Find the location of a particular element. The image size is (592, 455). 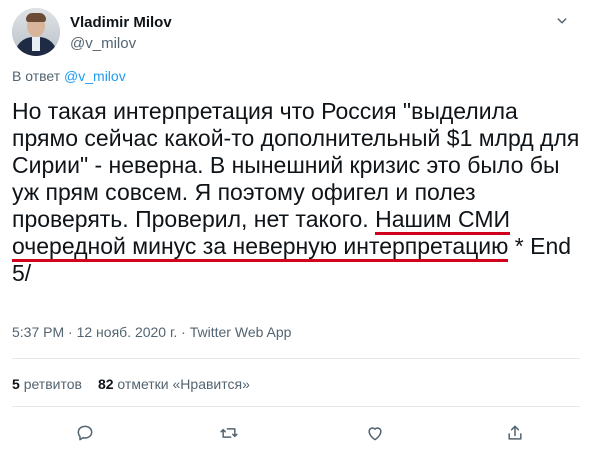

more-options-icon is located at coordinates (562, 19).